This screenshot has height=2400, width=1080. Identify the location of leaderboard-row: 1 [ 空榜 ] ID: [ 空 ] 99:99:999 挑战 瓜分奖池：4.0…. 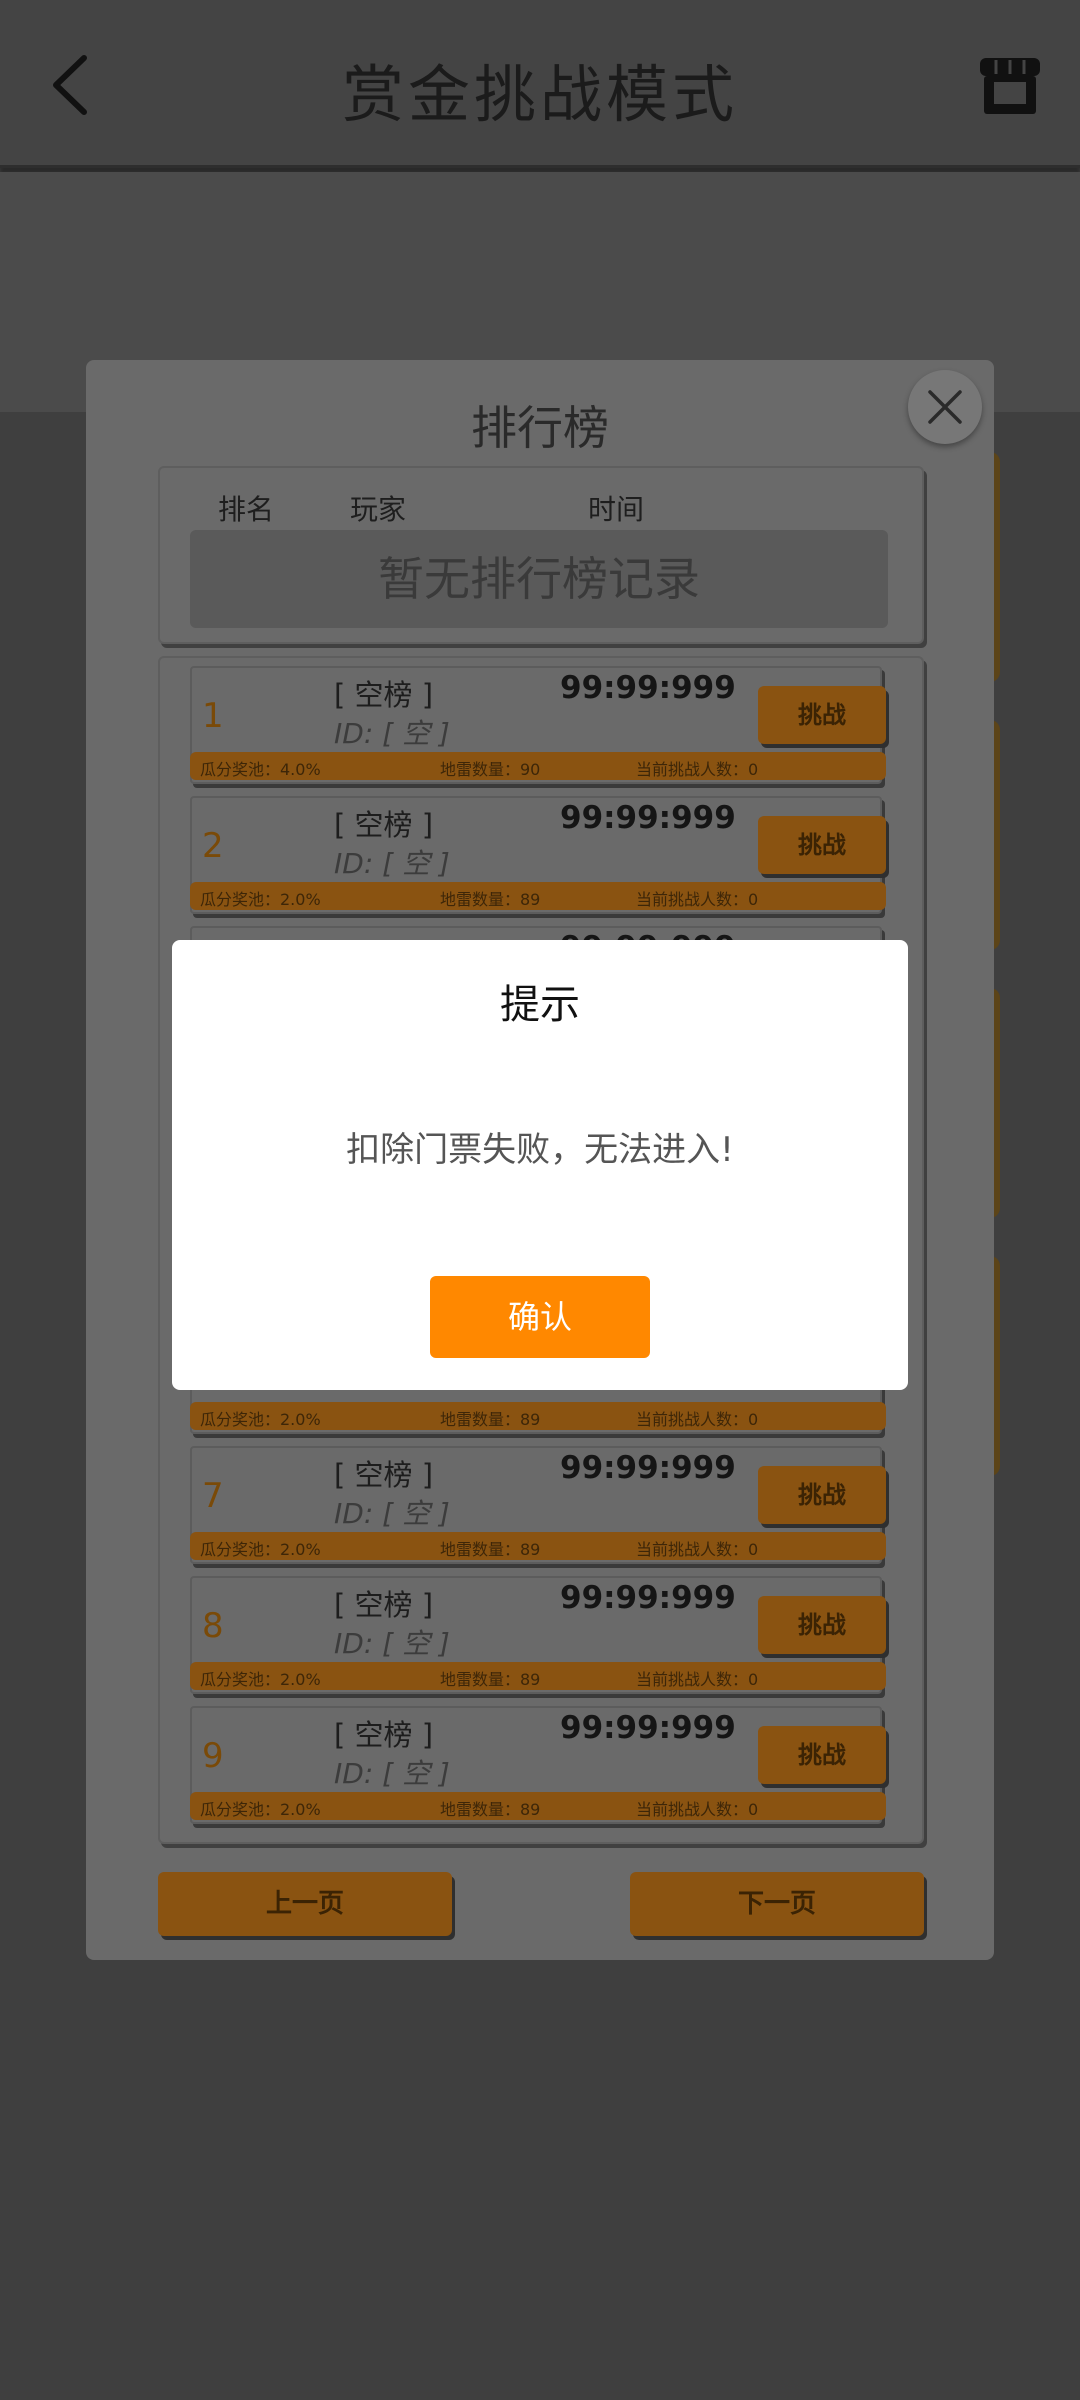
(538, 725).